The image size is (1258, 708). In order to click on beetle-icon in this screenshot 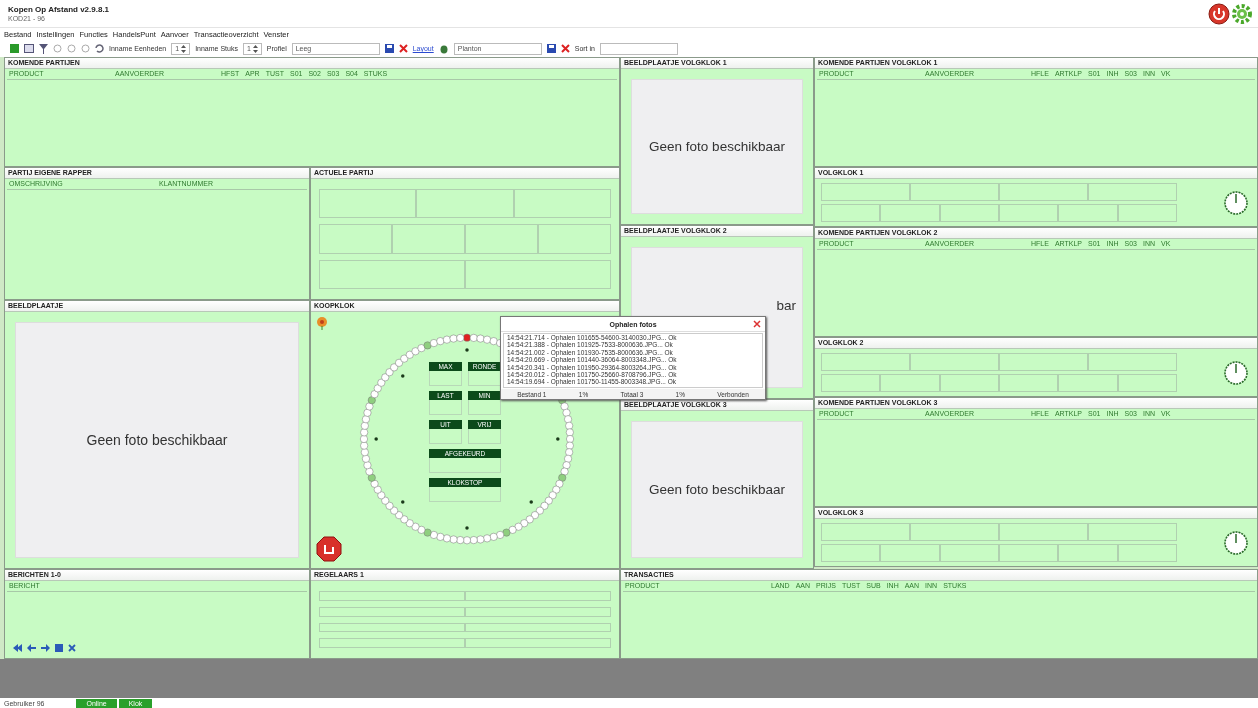, I will do `click(443, 48)`.